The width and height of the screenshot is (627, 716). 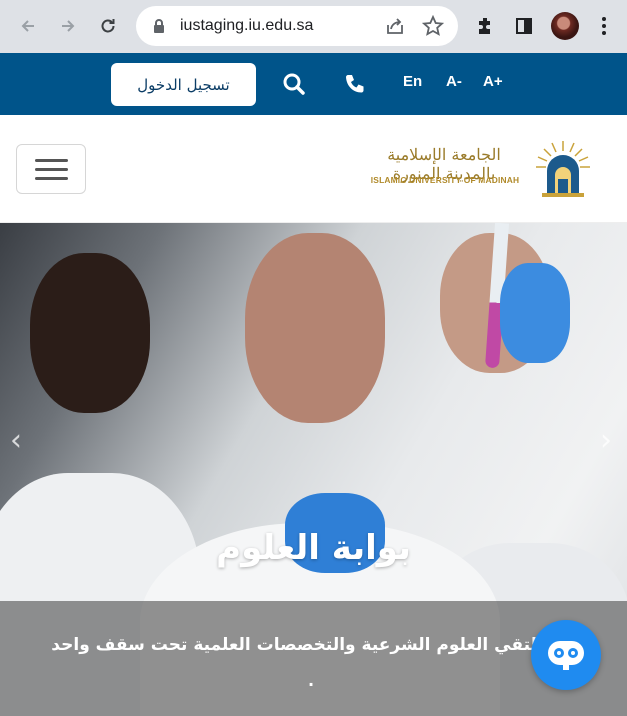 What do you see at coordinates (90, 333) in the screenshot?
I see `hero-image-student` at bounding box center [90, 333].